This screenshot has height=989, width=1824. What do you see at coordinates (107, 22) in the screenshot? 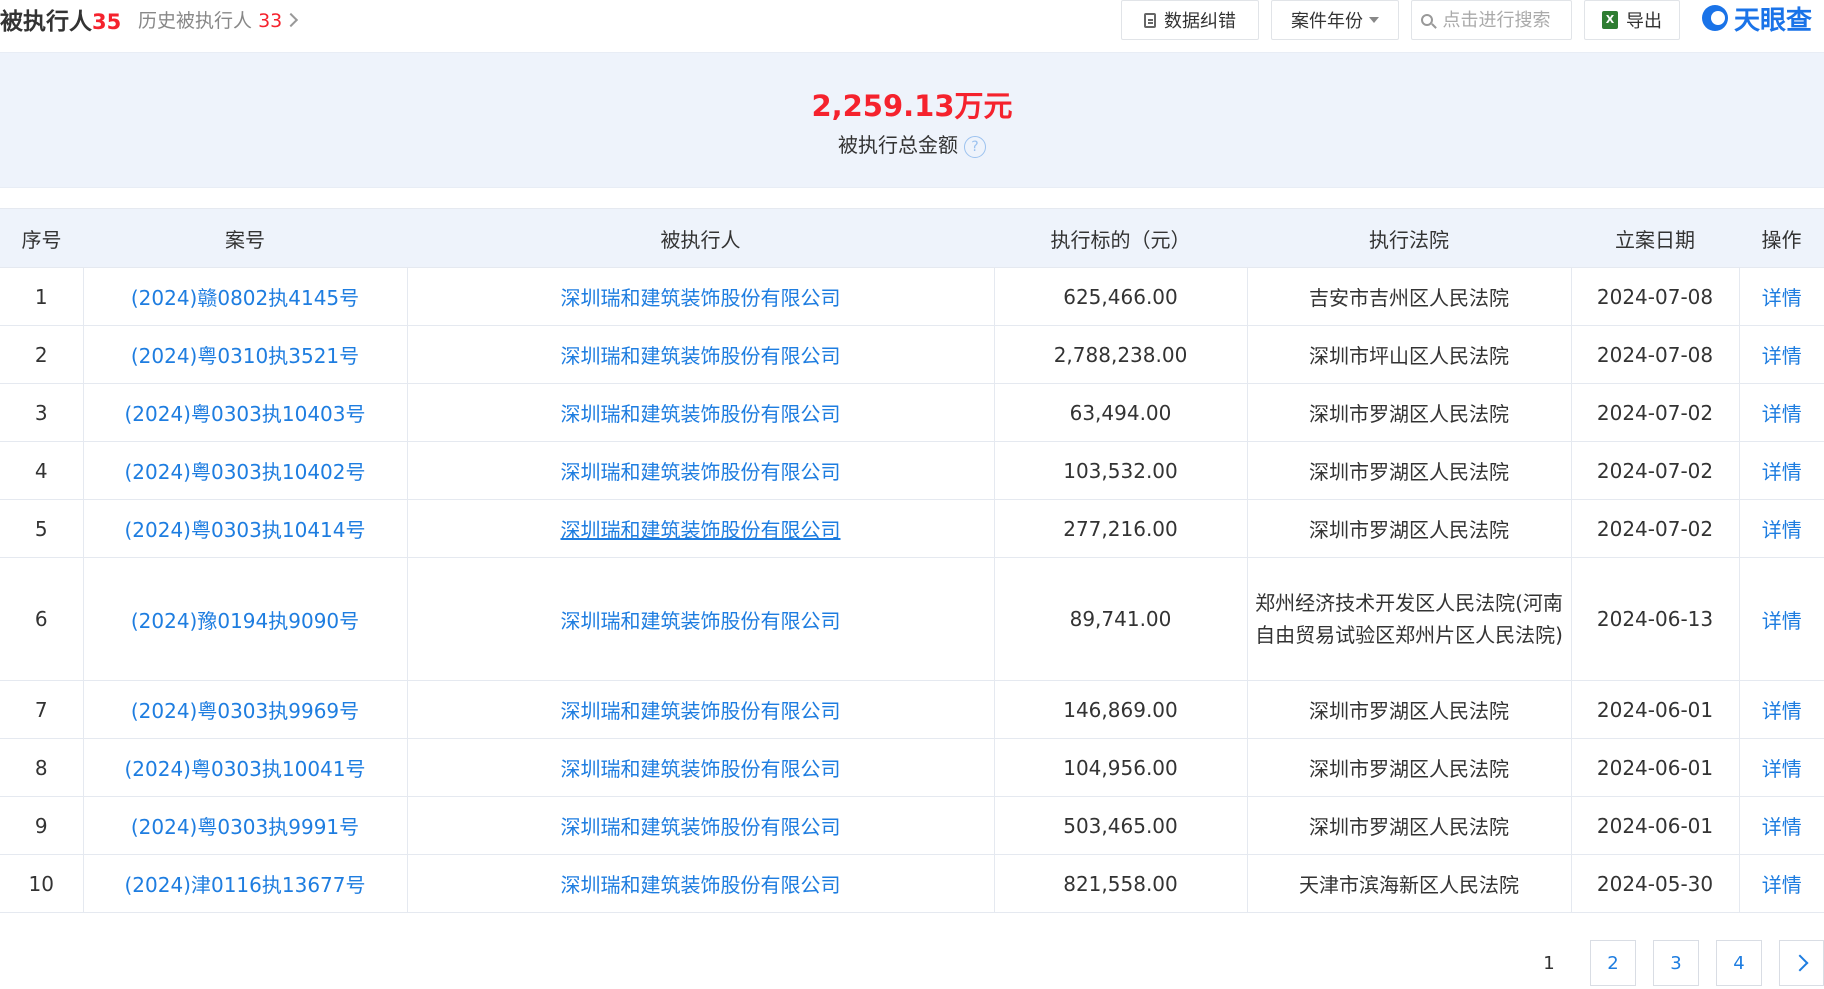
I see `title-count: 35` at bounding box center [107, 22].